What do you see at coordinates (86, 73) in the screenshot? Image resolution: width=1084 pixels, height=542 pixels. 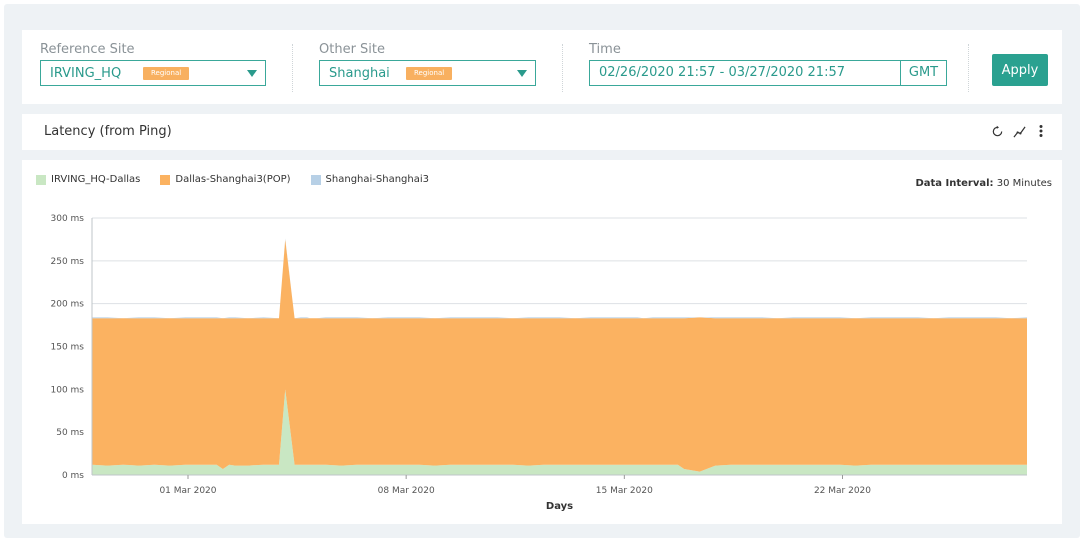 I see `reference-site-value: IRVING_HQ` at bounding box center [86, 73].